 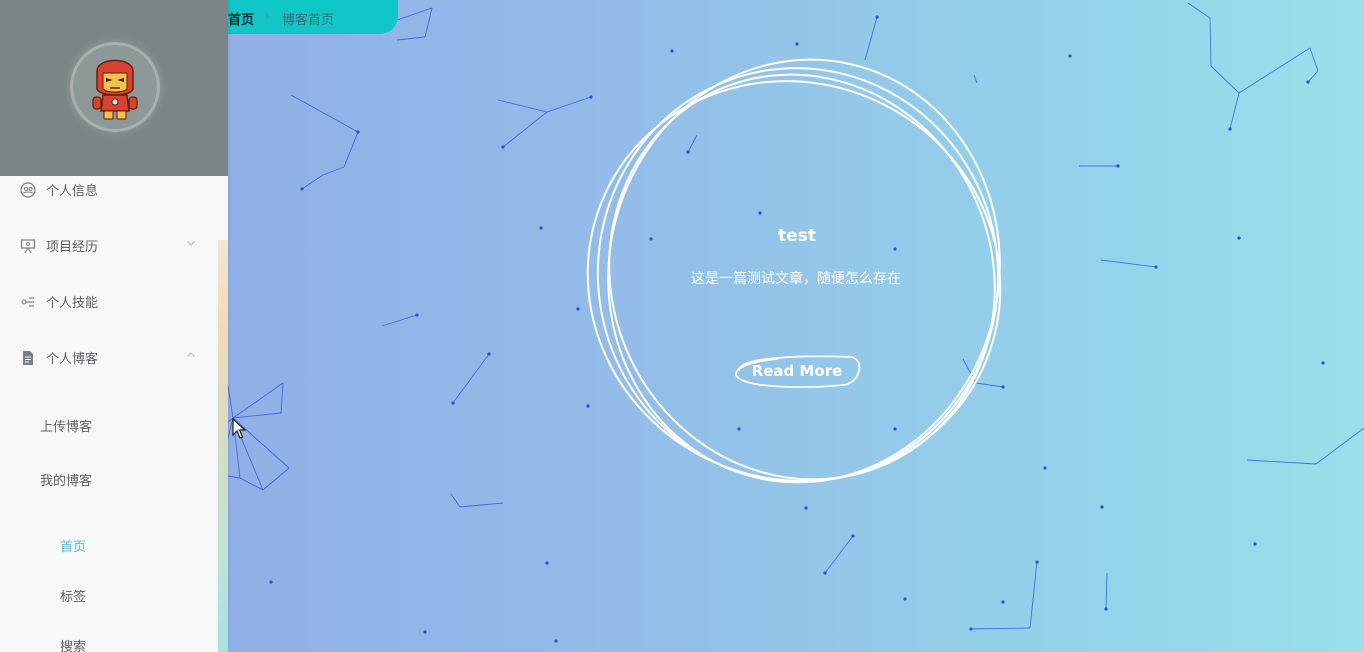 What do you see at coordinates (28, 302) in the screenshot?
I see `skills-icon` at bounding box center [28, 302].